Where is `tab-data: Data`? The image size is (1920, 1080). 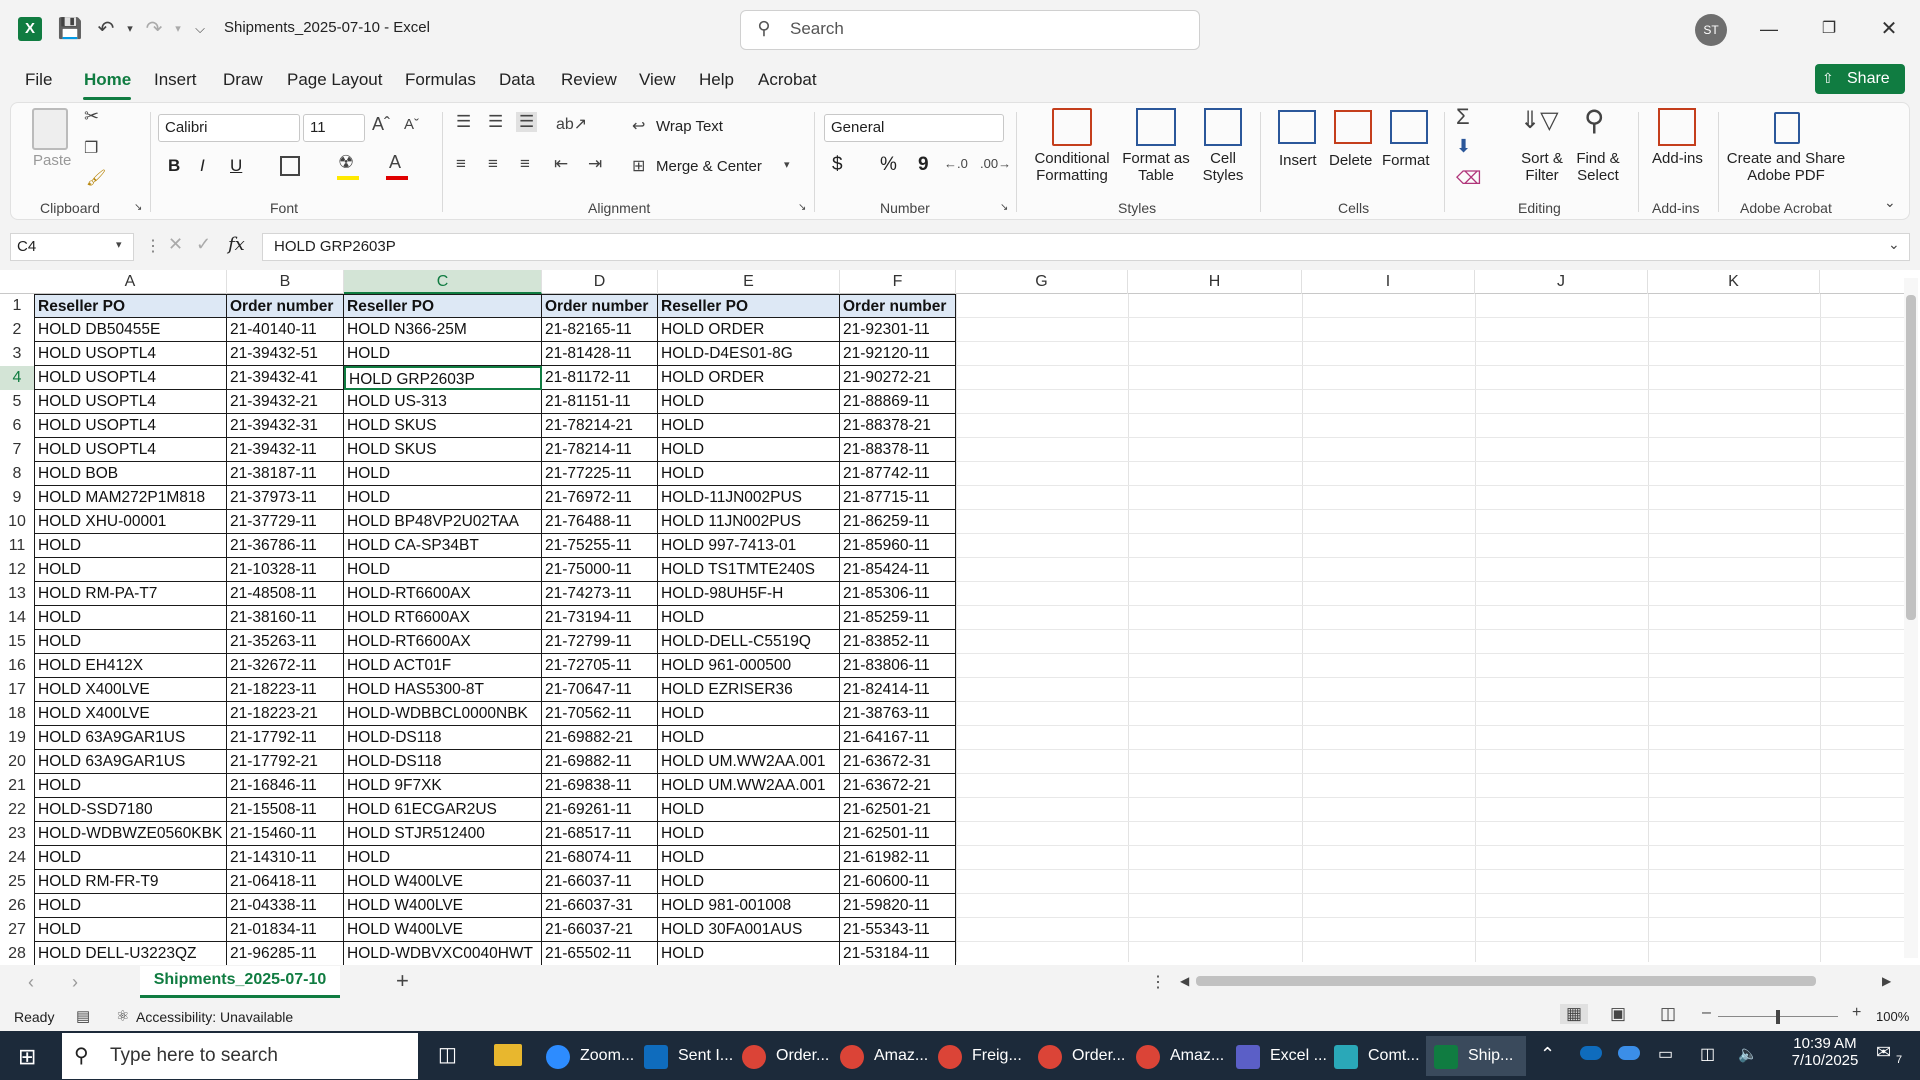 tab-data: Data is located at coordinates (517, 80).